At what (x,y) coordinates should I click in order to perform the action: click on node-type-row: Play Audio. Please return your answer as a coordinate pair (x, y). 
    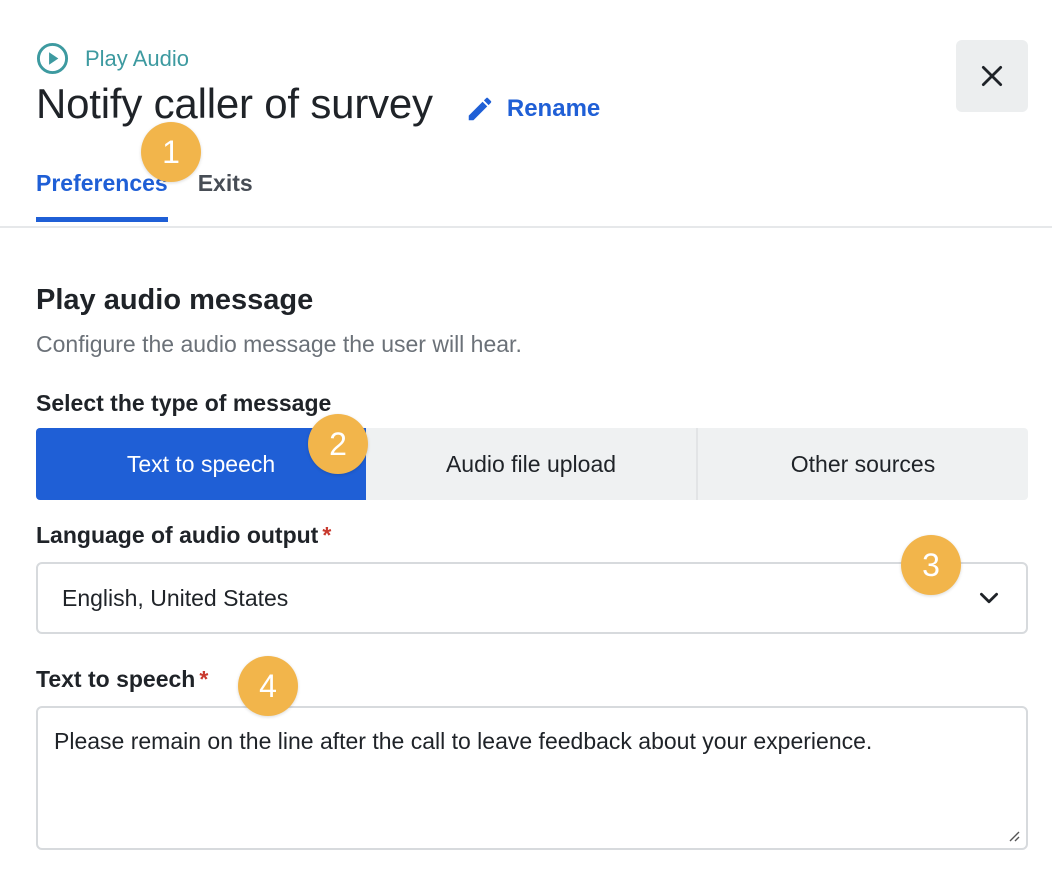
    Looking at the image, I should click on (112, 58).